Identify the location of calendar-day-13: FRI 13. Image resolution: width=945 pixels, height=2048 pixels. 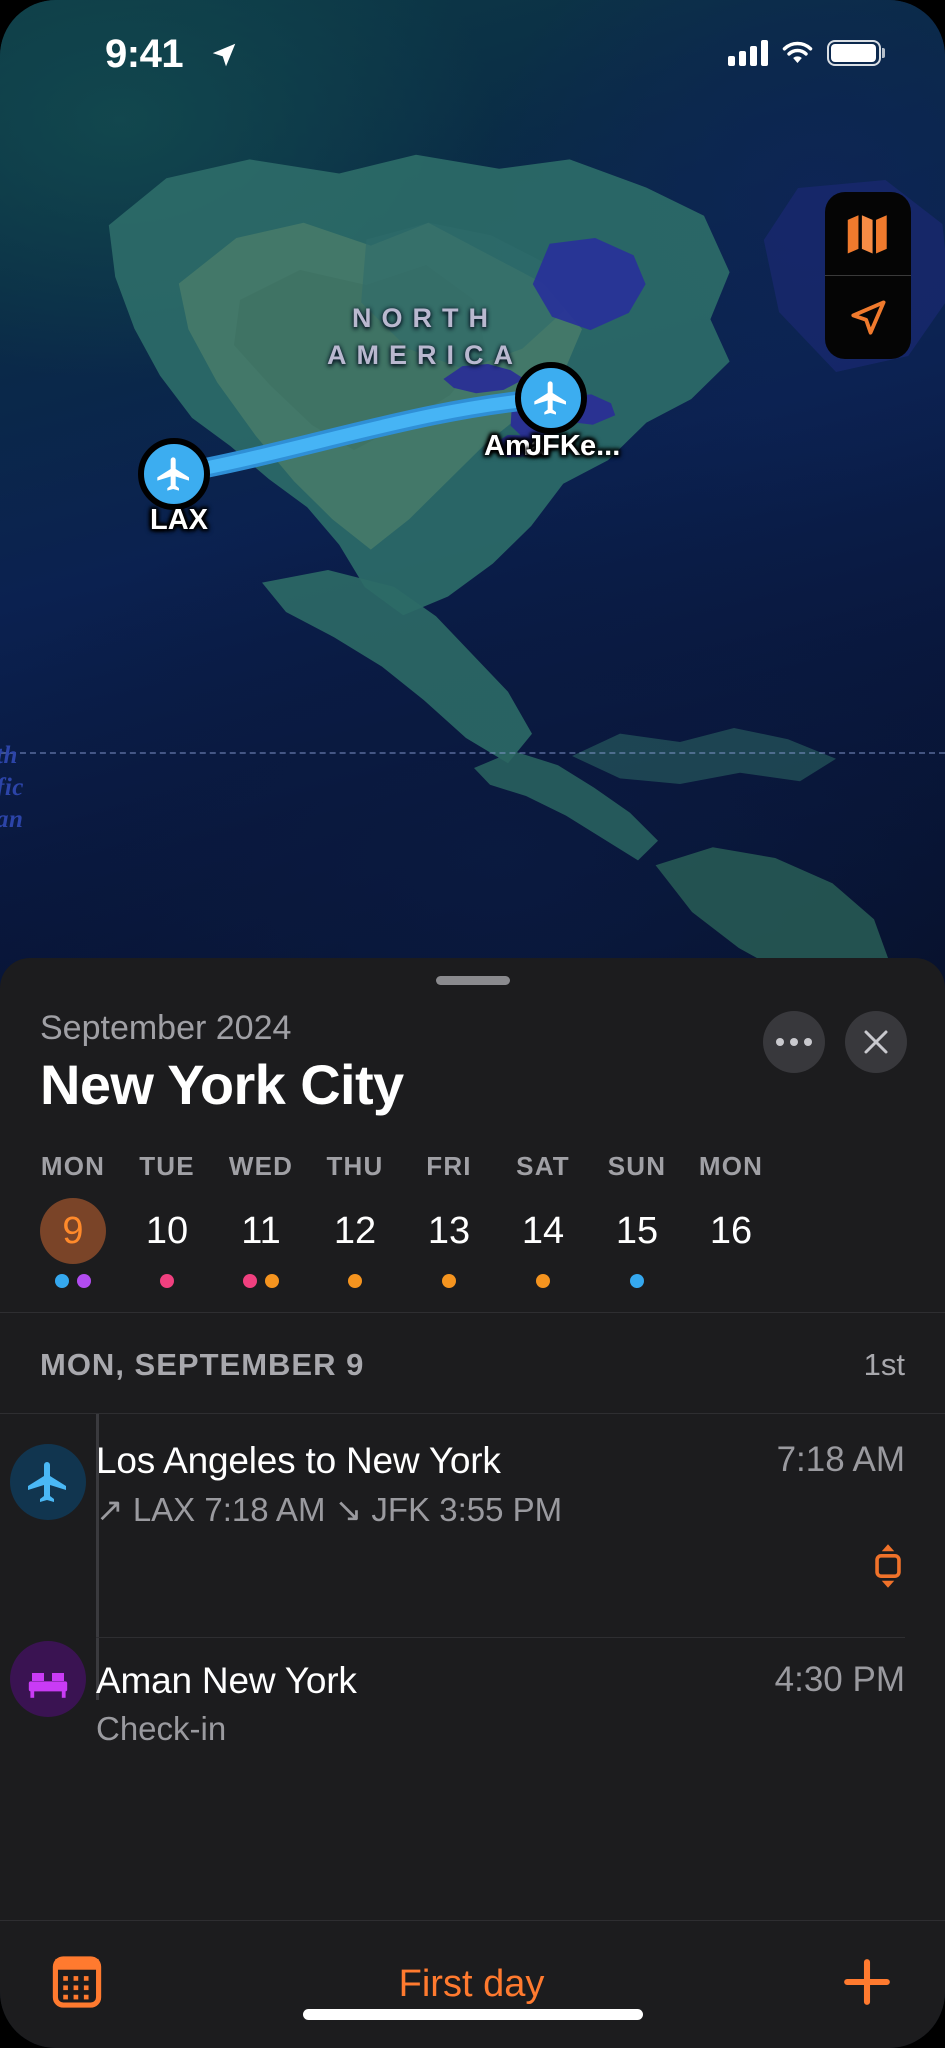
(449, 1220).